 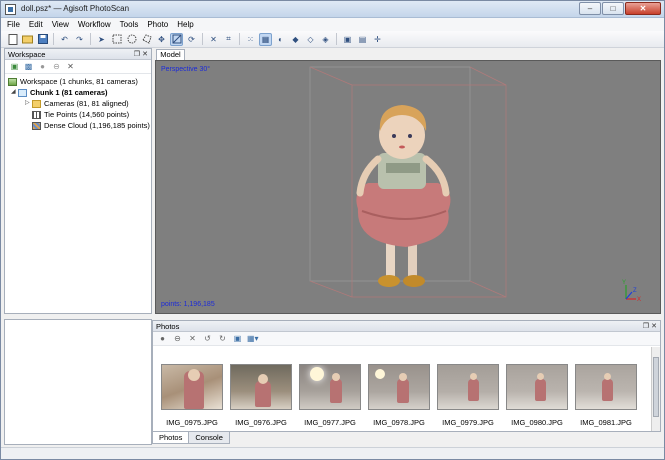 What do you see at coordinates (191, 39) in the screenshot?
I see `rotate-region-icon: ⟳` at bounding box center [191, 39].